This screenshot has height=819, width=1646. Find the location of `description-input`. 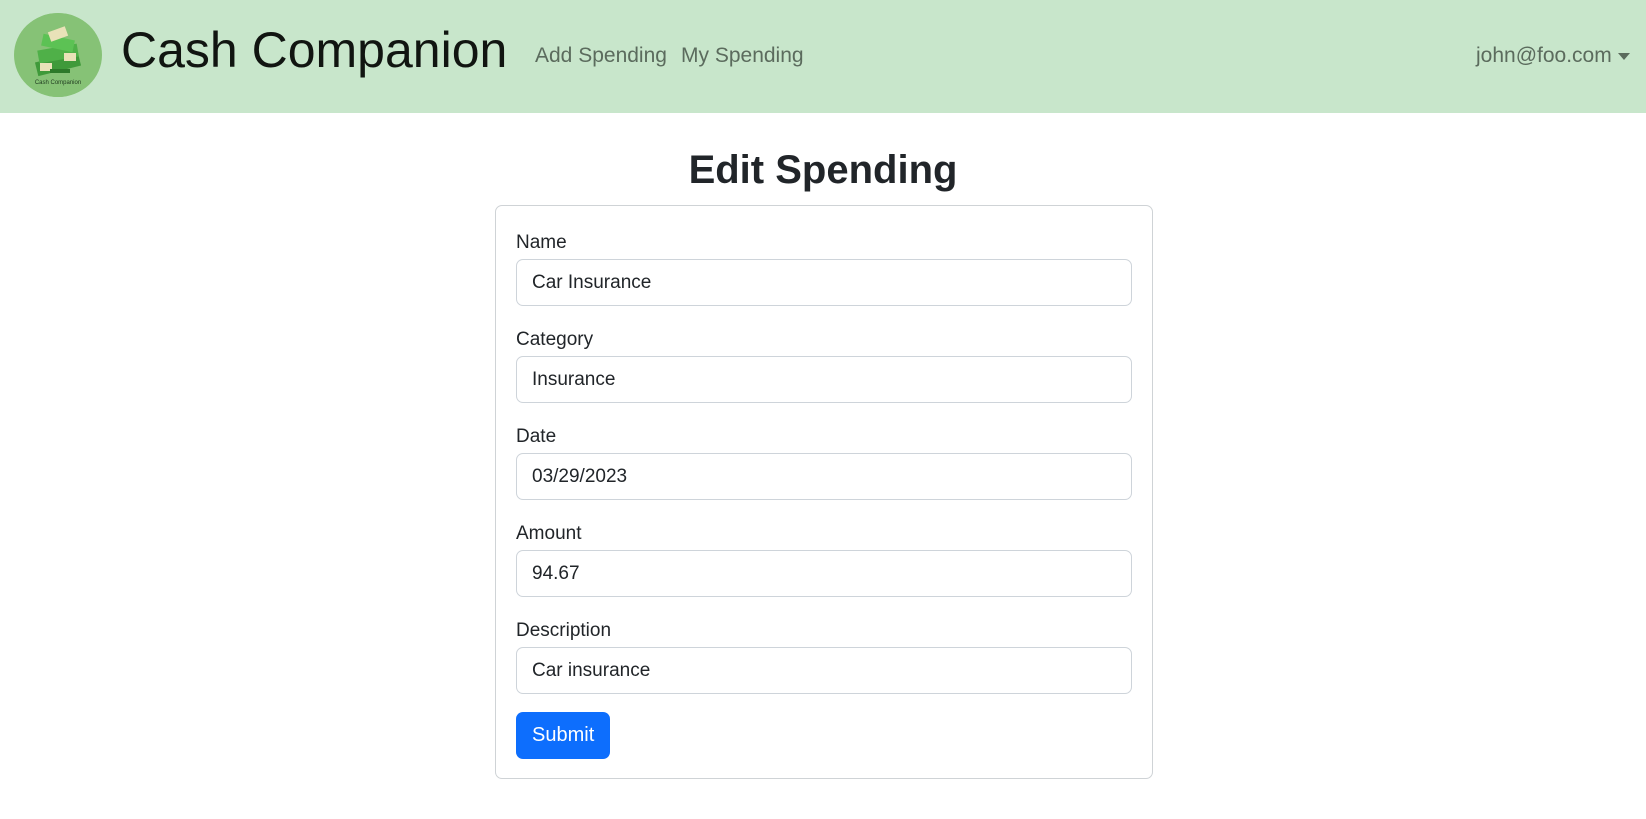

description-input is located at coordinates (824, 670).